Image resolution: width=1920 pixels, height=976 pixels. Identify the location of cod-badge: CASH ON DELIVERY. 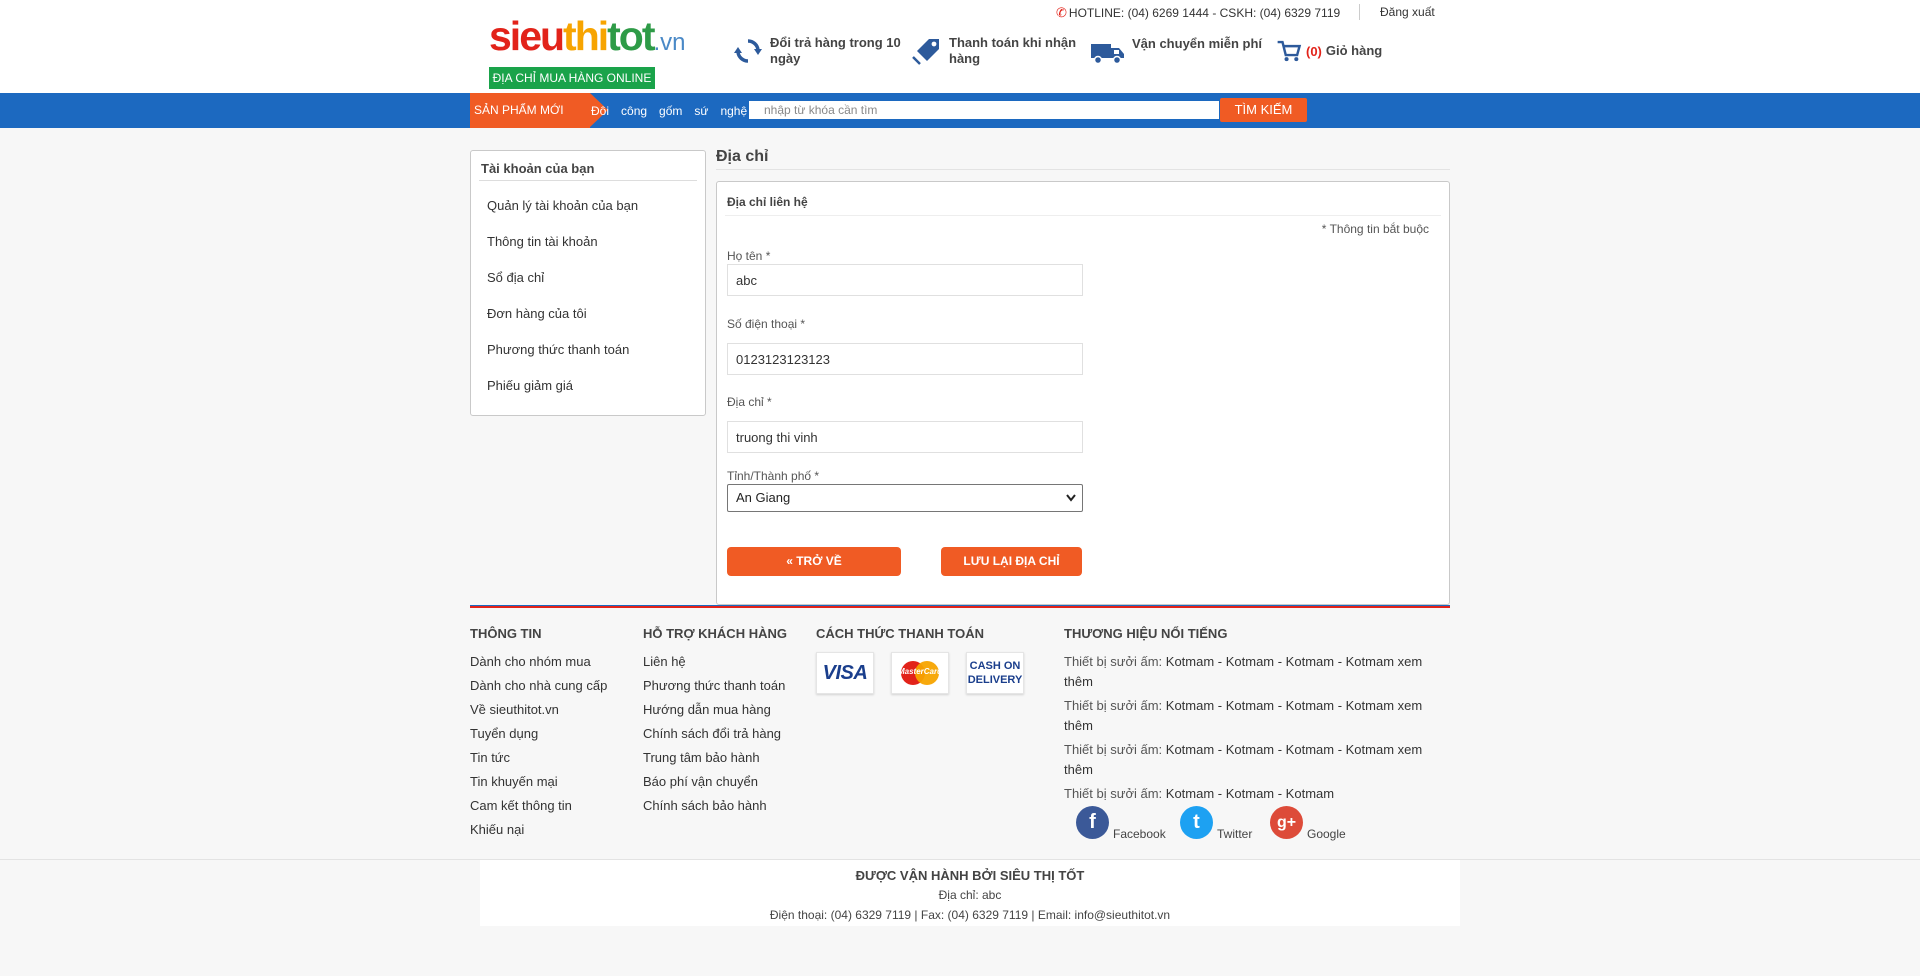
(995, 673).